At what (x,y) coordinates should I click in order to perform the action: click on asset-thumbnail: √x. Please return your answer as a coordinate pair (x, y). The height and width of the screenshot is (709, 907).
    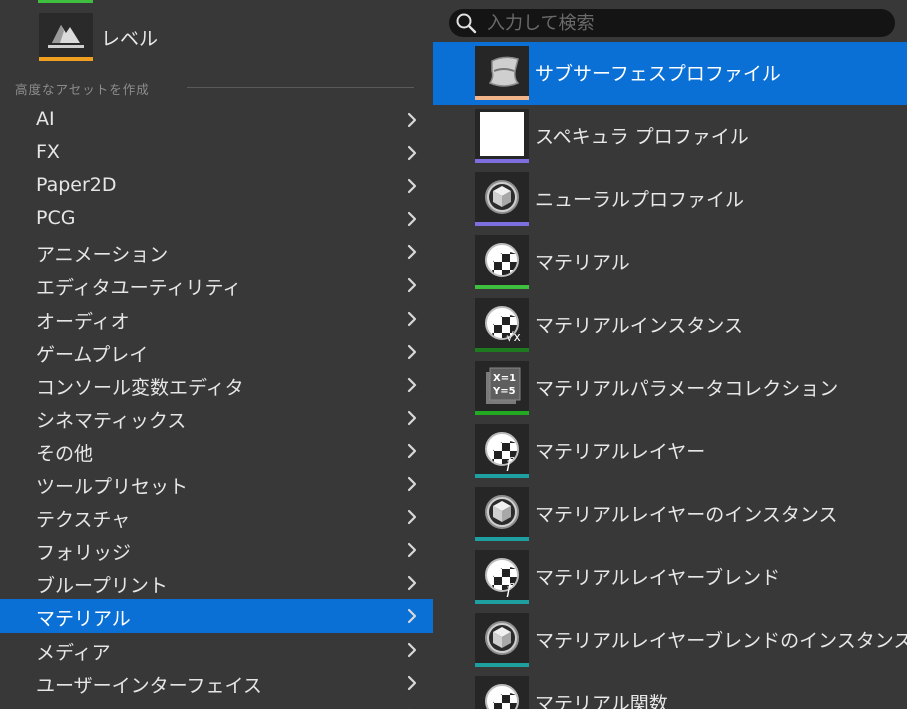
    Looking at the image, I should click on (502, 325).